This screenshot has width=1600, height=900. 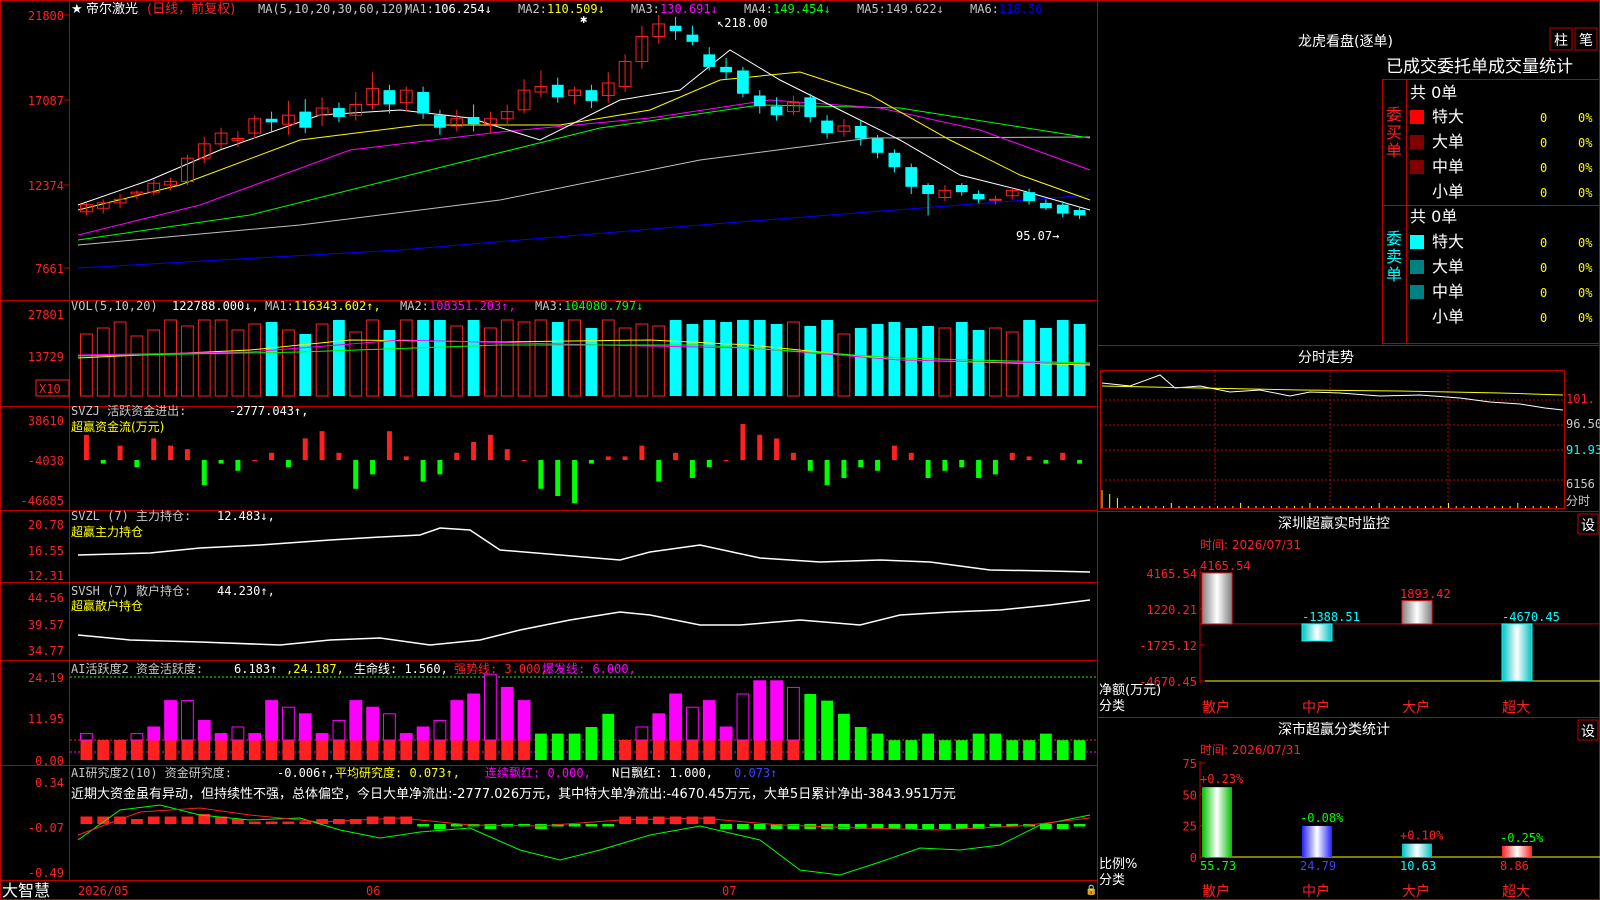 What do you see at coordinates (1171, 574) in the screenshot?
I see `monitor-y-tick: 4165.54` at bounding box center [1171, 574].